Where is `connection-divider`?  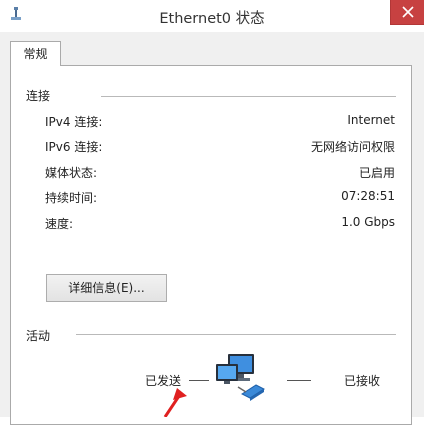
connection-divider is located at coordinates (248, 96).